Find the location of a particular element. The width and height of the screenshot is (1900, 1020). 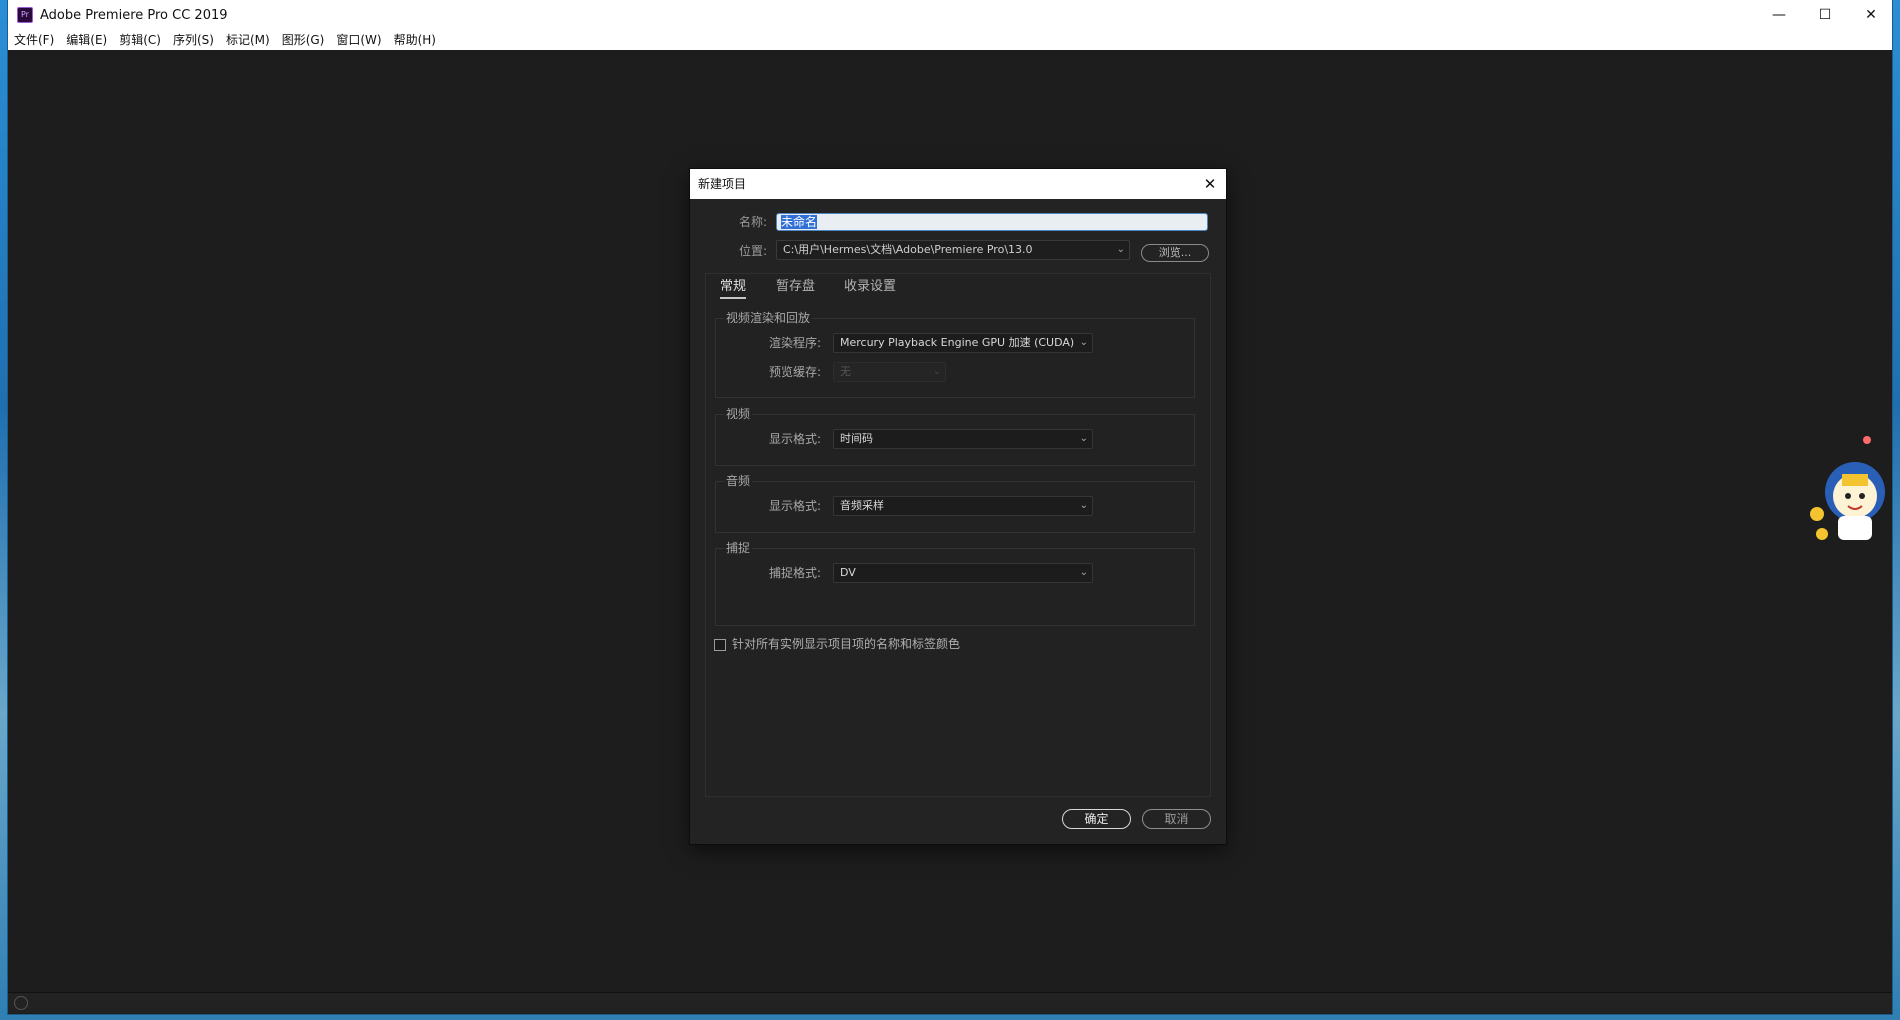

preview-cache-value: 无 is located at coordinates (845, 371).